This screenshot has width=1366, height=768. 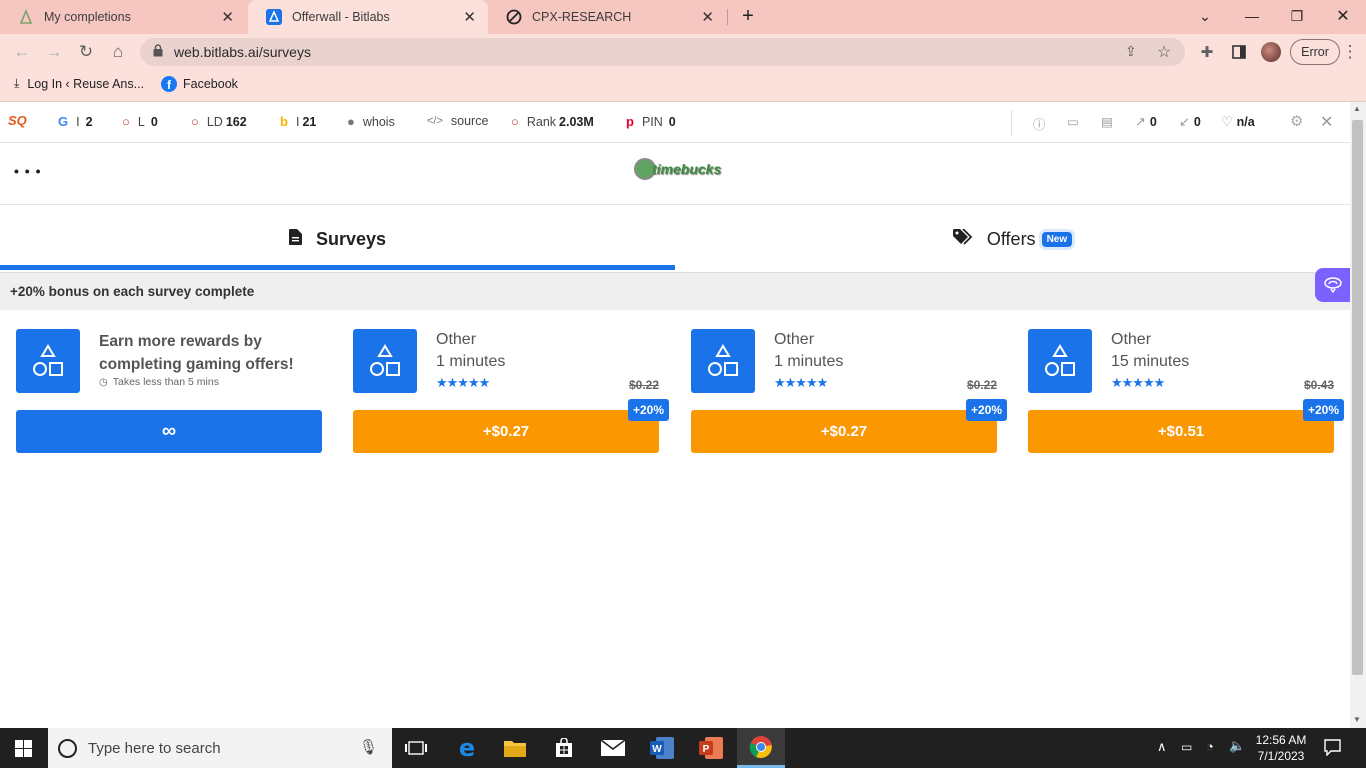 I want to click on seo-internal-links: ↙ 0, so click(x=1190, y=122).